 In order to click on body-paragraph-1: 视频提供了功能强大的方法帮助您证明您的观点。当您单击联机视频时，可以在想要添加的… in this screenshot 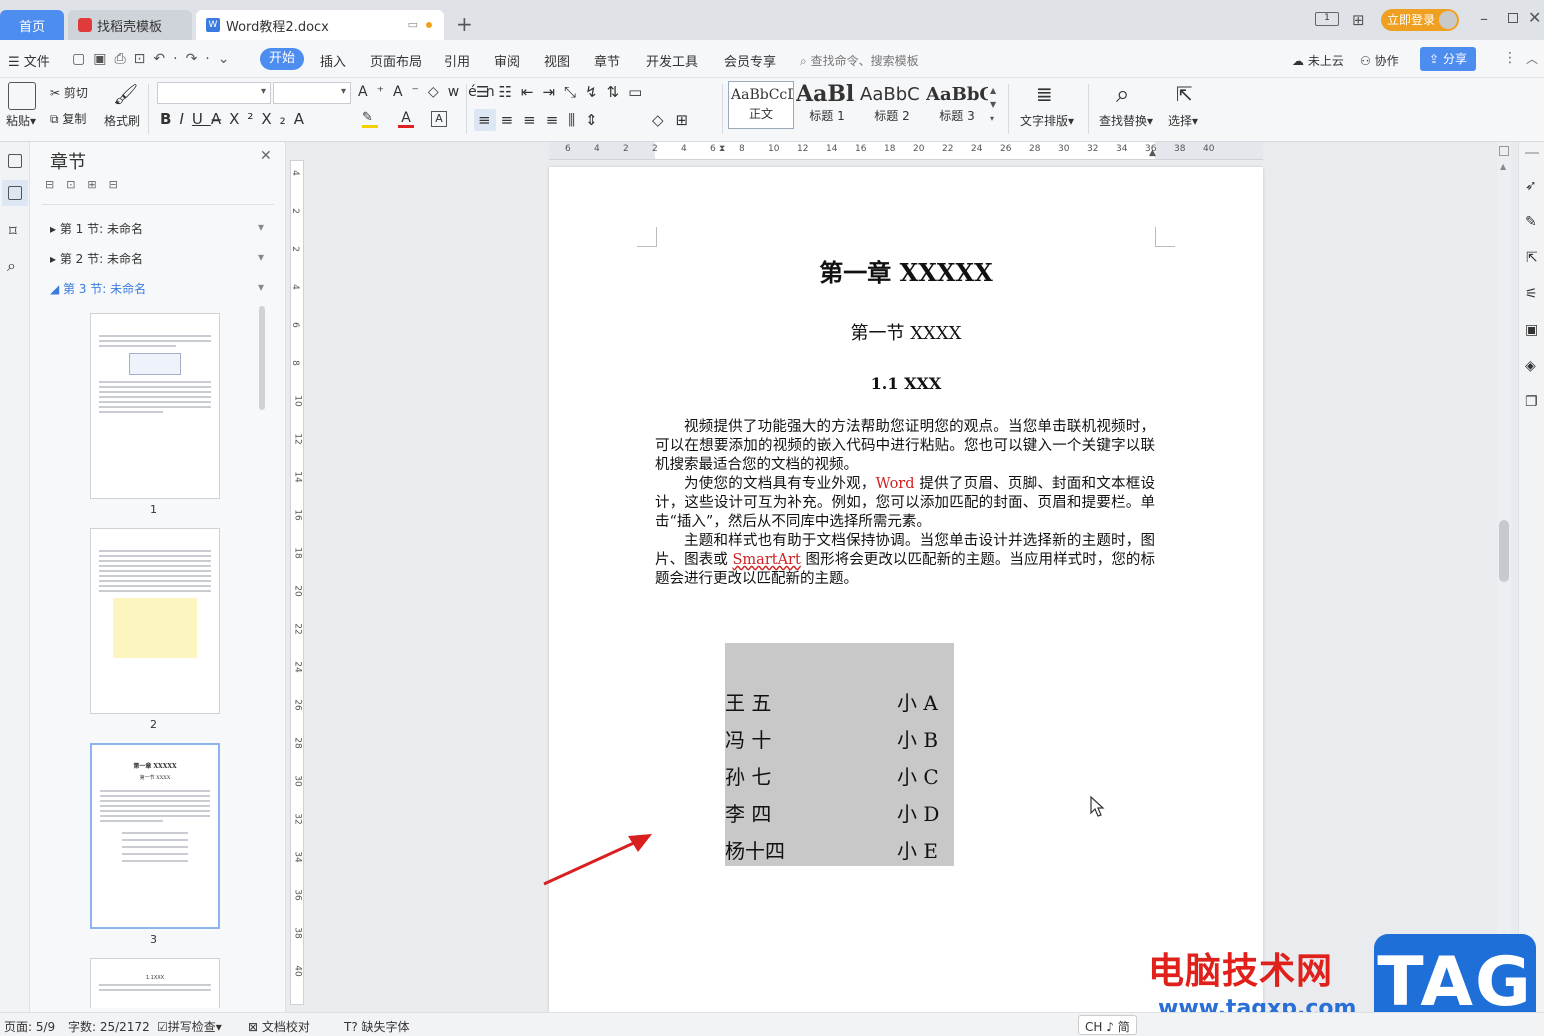, I will do `click(905, 446)`.